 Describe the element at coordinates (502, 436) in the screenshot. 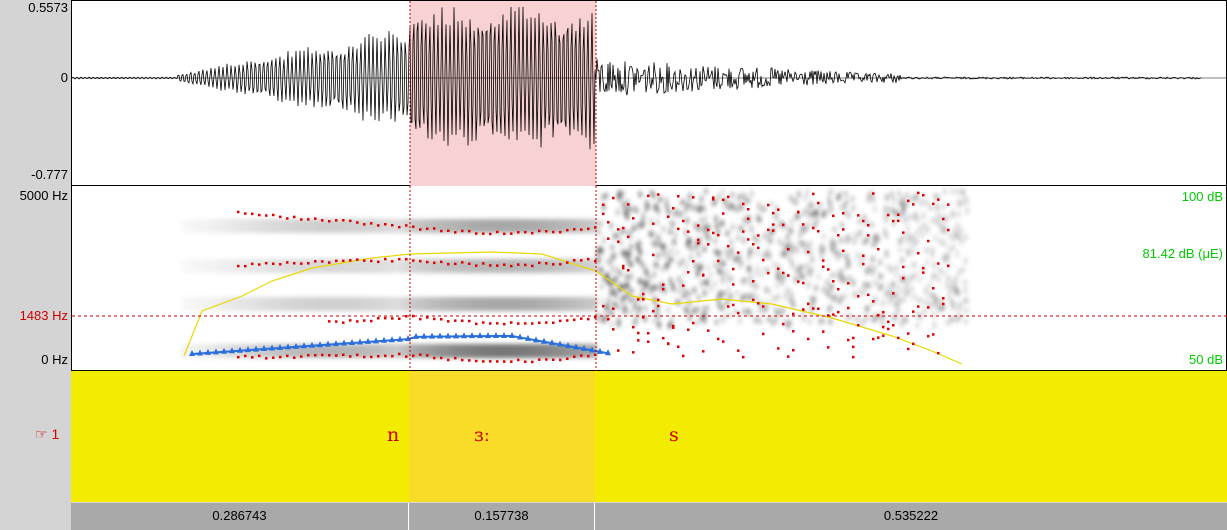

I see `selected-interval-highlight` at that location.